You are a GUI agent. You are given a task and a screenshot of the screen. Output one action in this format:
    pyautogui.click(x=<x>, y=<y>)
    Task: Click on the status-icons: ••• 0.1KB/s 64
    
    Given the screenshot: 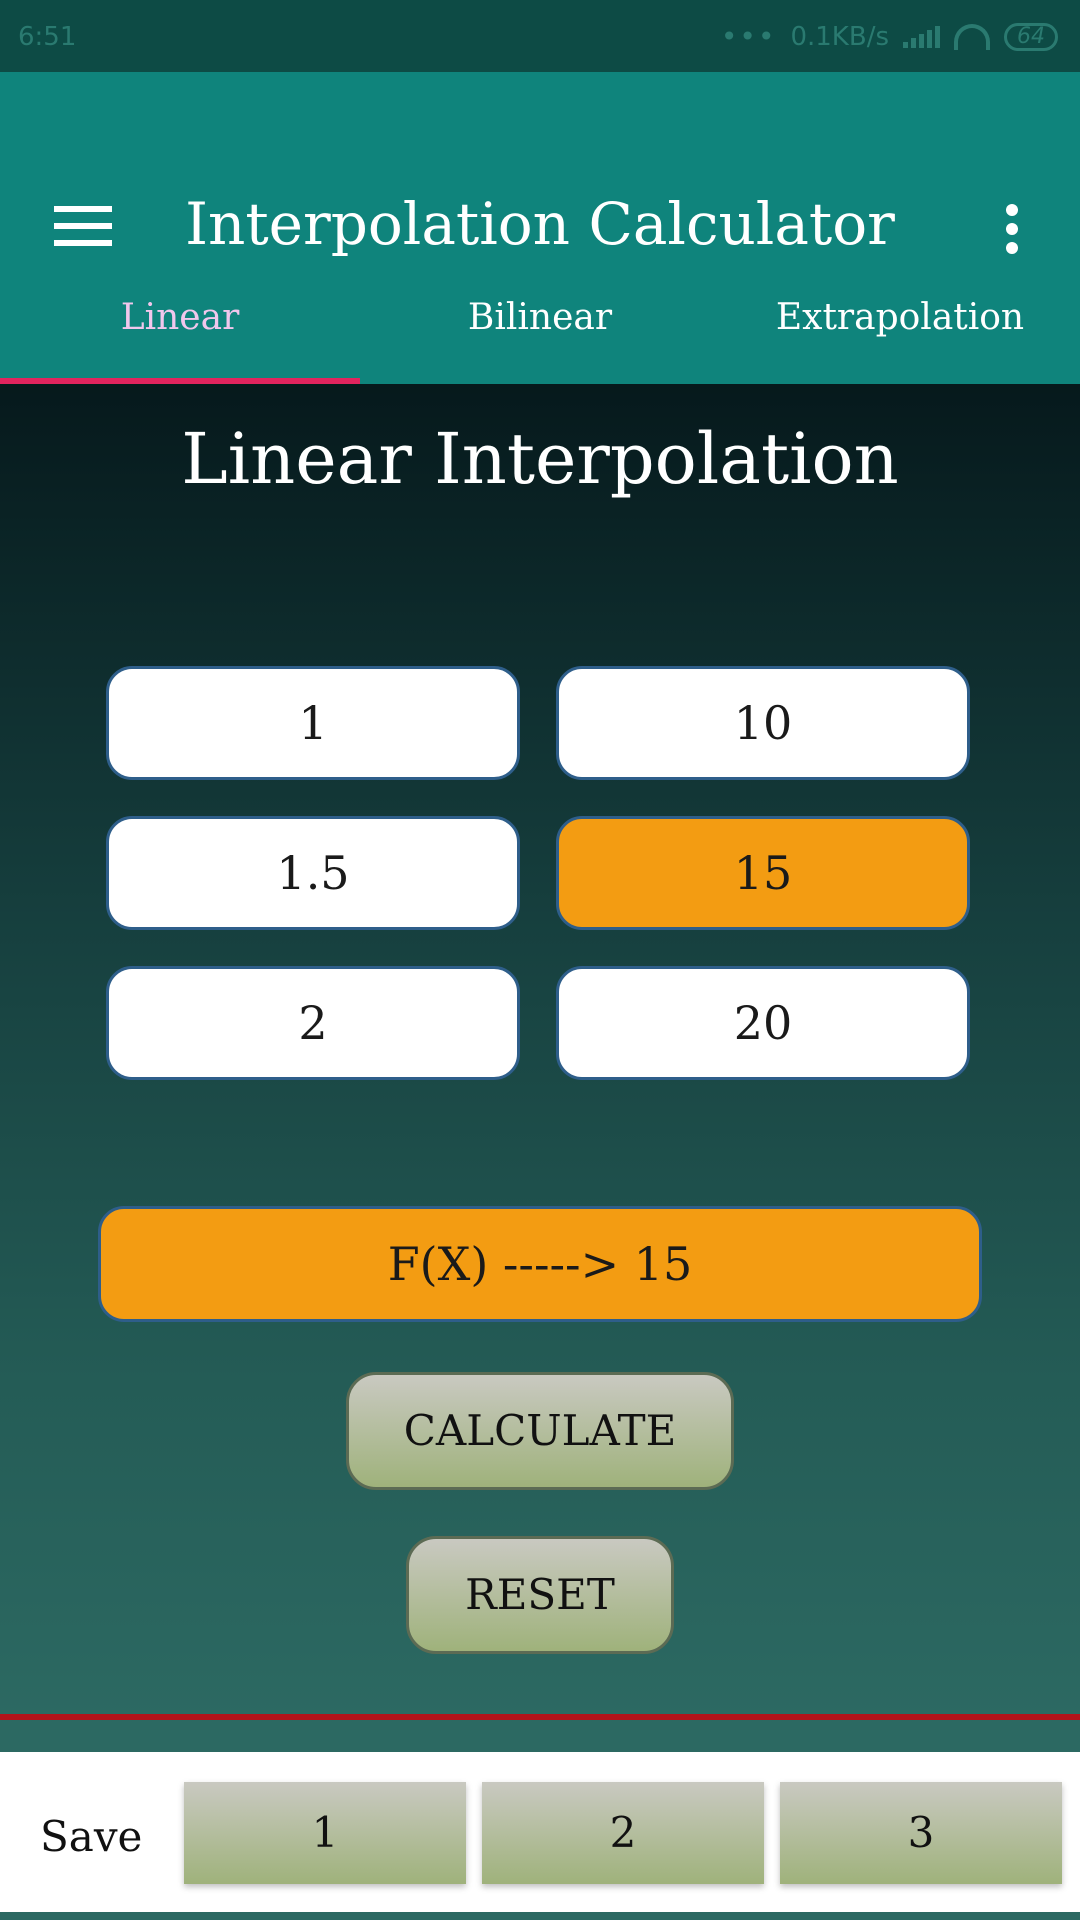 What is the action you would take?
    pyautogui.click(x=889, y=36)
    